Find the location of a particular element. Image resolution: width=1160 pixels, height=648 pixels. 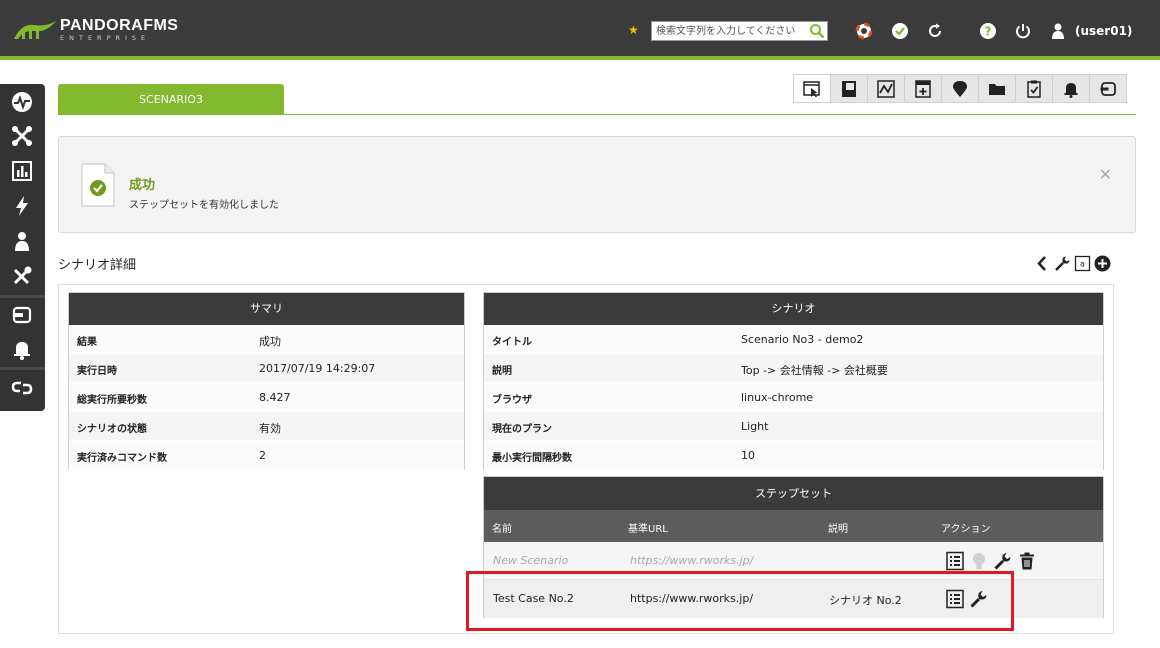

help-icon: ? is located at coordinates (988, 31).